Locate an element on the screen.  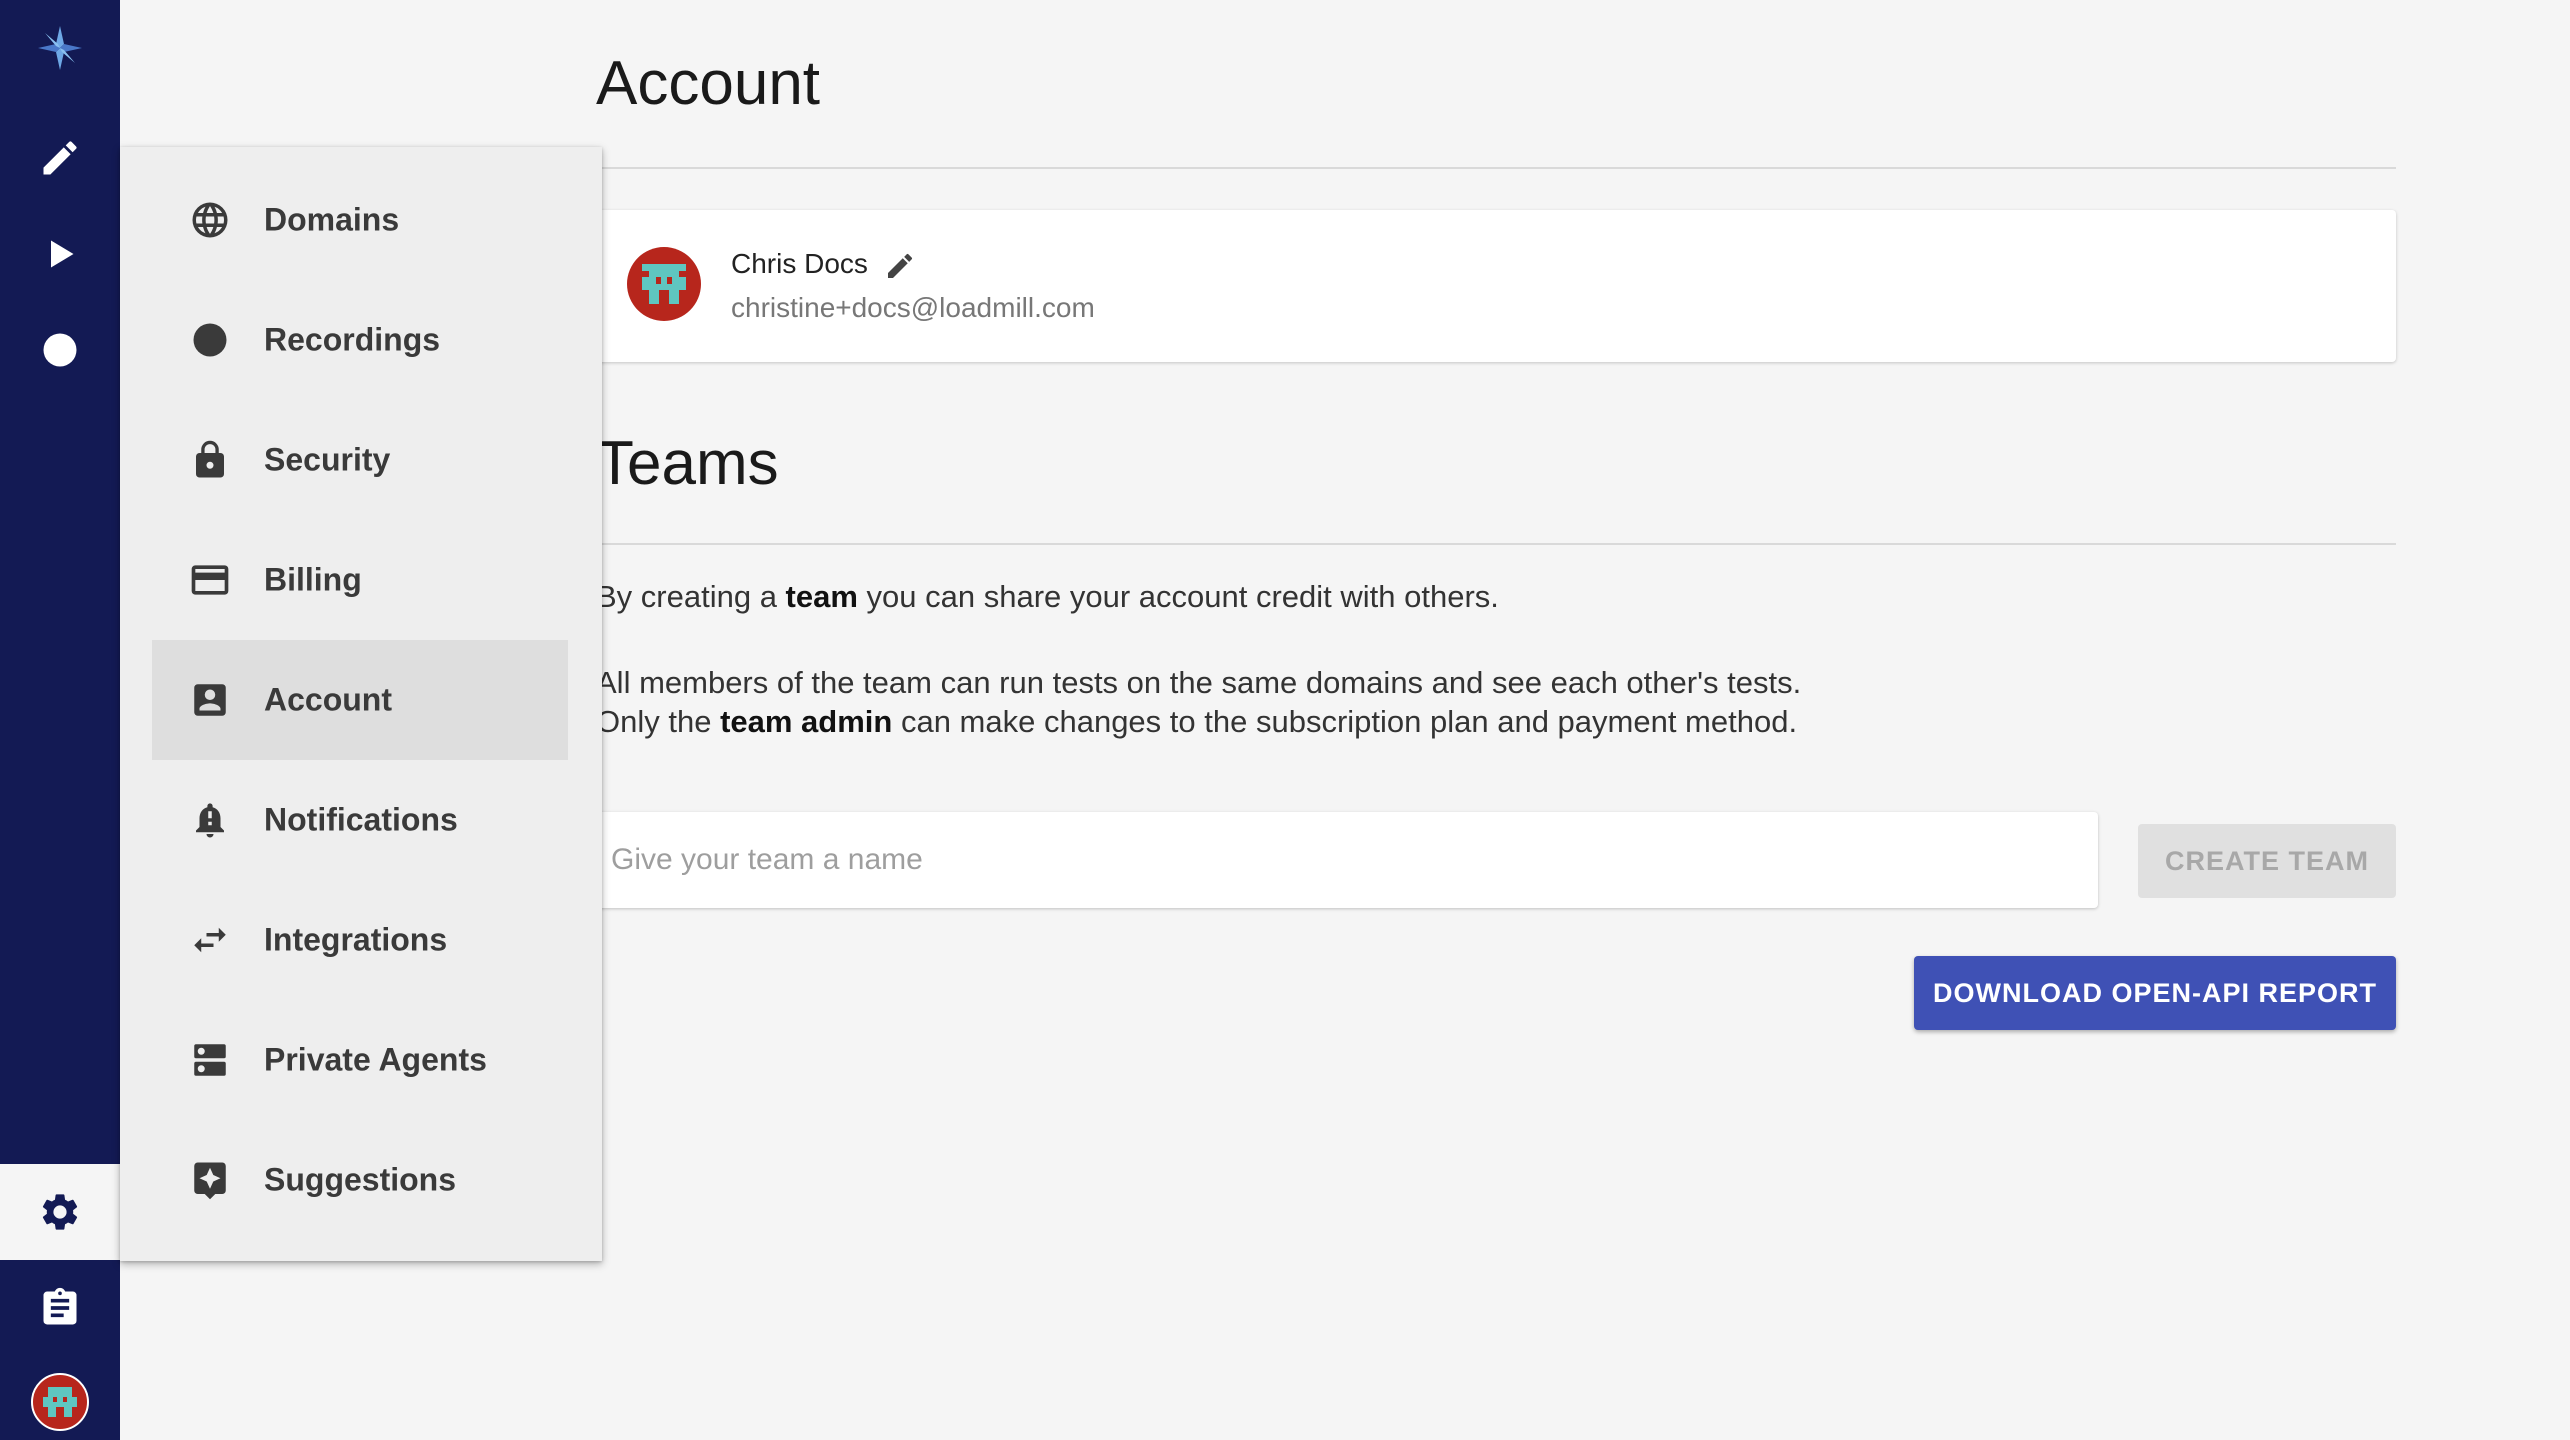
menu-item-billing: Billing is located at coordinates (360, 580).